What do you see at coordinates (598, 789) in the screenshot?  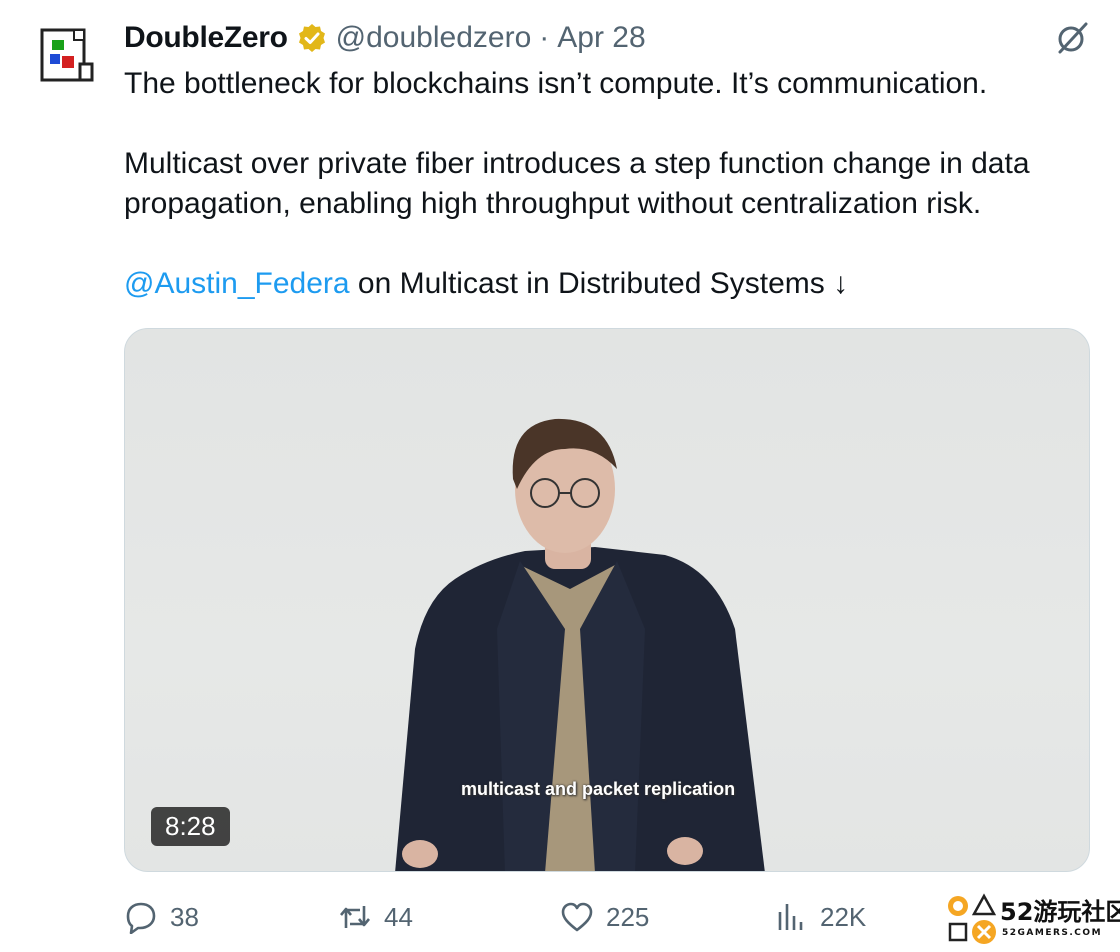 I see `video-subtitle: multicast and packet replication` at bounding box center [598, 789].